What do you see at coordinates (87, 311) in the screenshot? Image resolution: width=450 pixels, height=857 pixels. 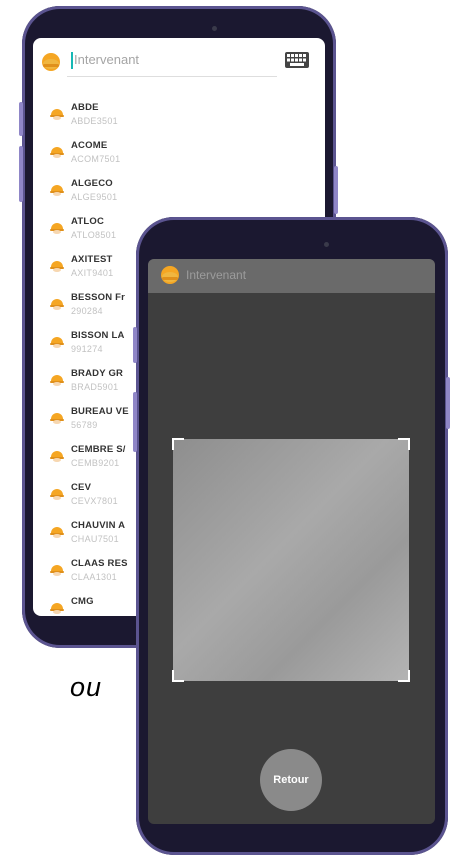 I see `item-code: 290284` at bounding box center [87, 311].